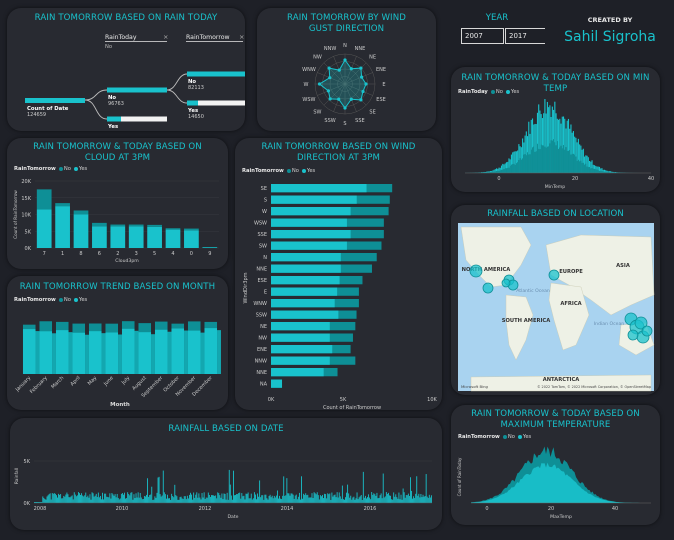 The height and width of the screenshot is (540, 674). What do you see at coordinates (226, 474) in the screenshot?
I see `rainfall-date-chart: 5K 0K2008 2010 2012 2014 2016 Date Rainfall` at bounding box center [226, 474].